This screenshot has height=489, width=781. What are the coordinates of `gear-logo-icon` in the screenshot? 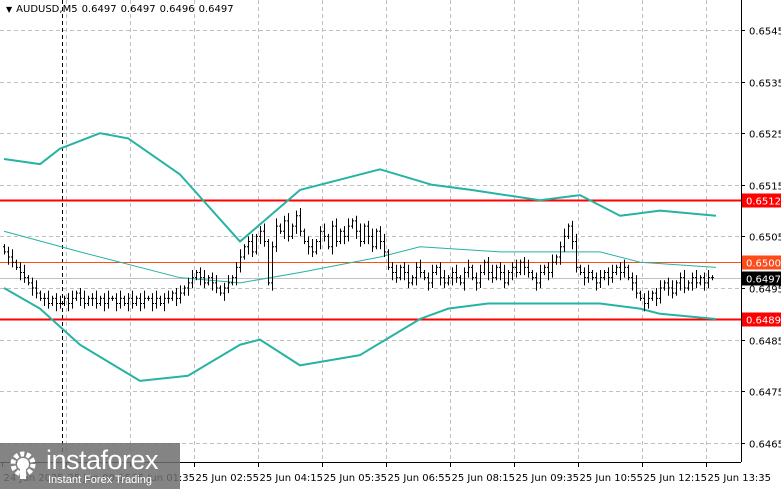 It's located at (23, 465).